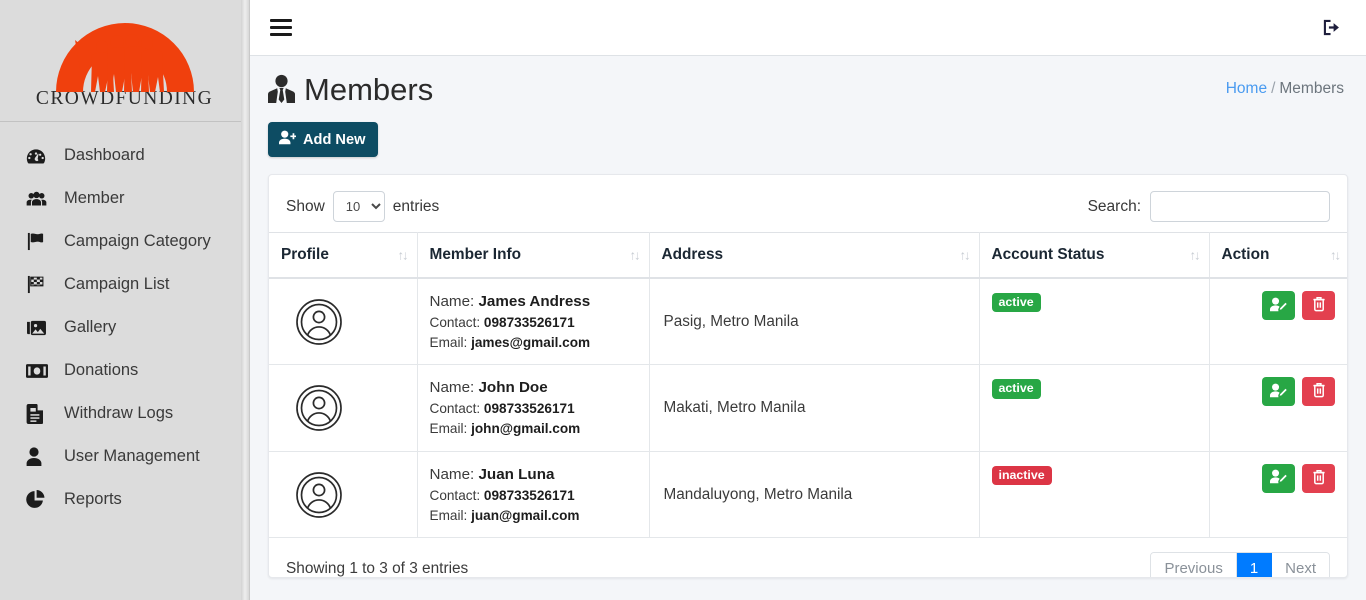 The width and height of the screenshot is (1366, 600). I want to click on sidebar-item-donations: Donations, so click(124, 370).